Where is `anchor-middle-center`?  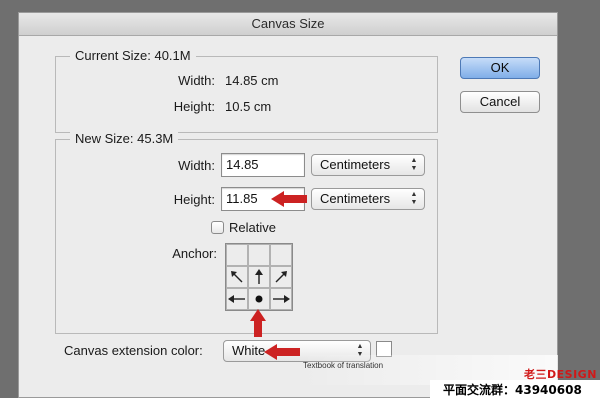
anchor-middle-center is located at coordinates (259, 277).